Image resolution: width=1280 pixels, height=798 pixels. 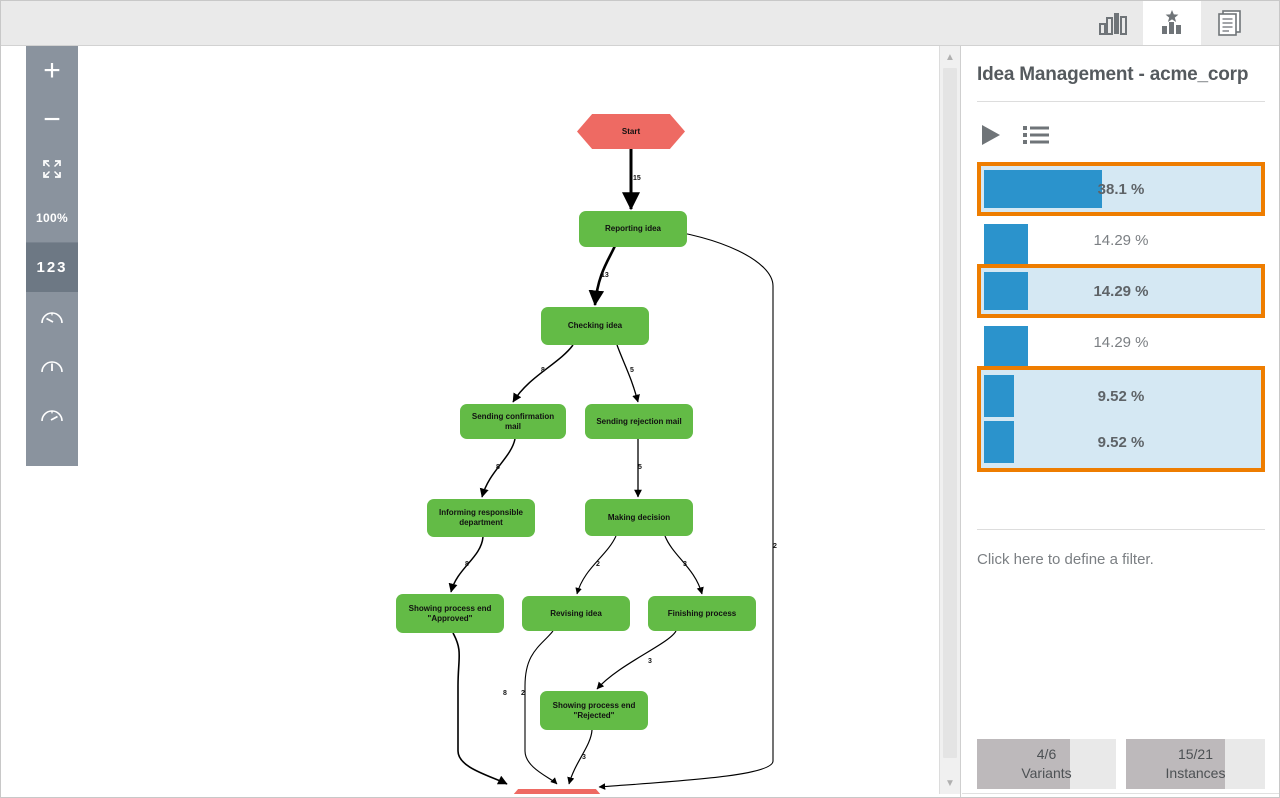 I want to click on node-label: Making decision, so click(x=639, y=517).